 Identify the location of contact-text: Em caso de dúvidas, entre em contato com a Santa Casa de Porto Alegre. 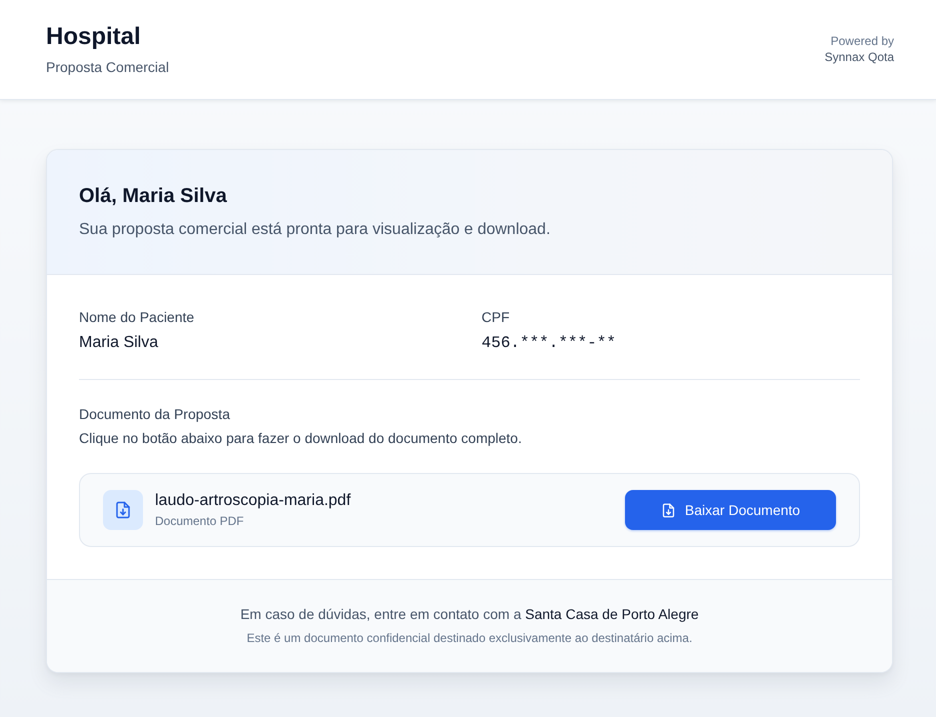
(469, 614).